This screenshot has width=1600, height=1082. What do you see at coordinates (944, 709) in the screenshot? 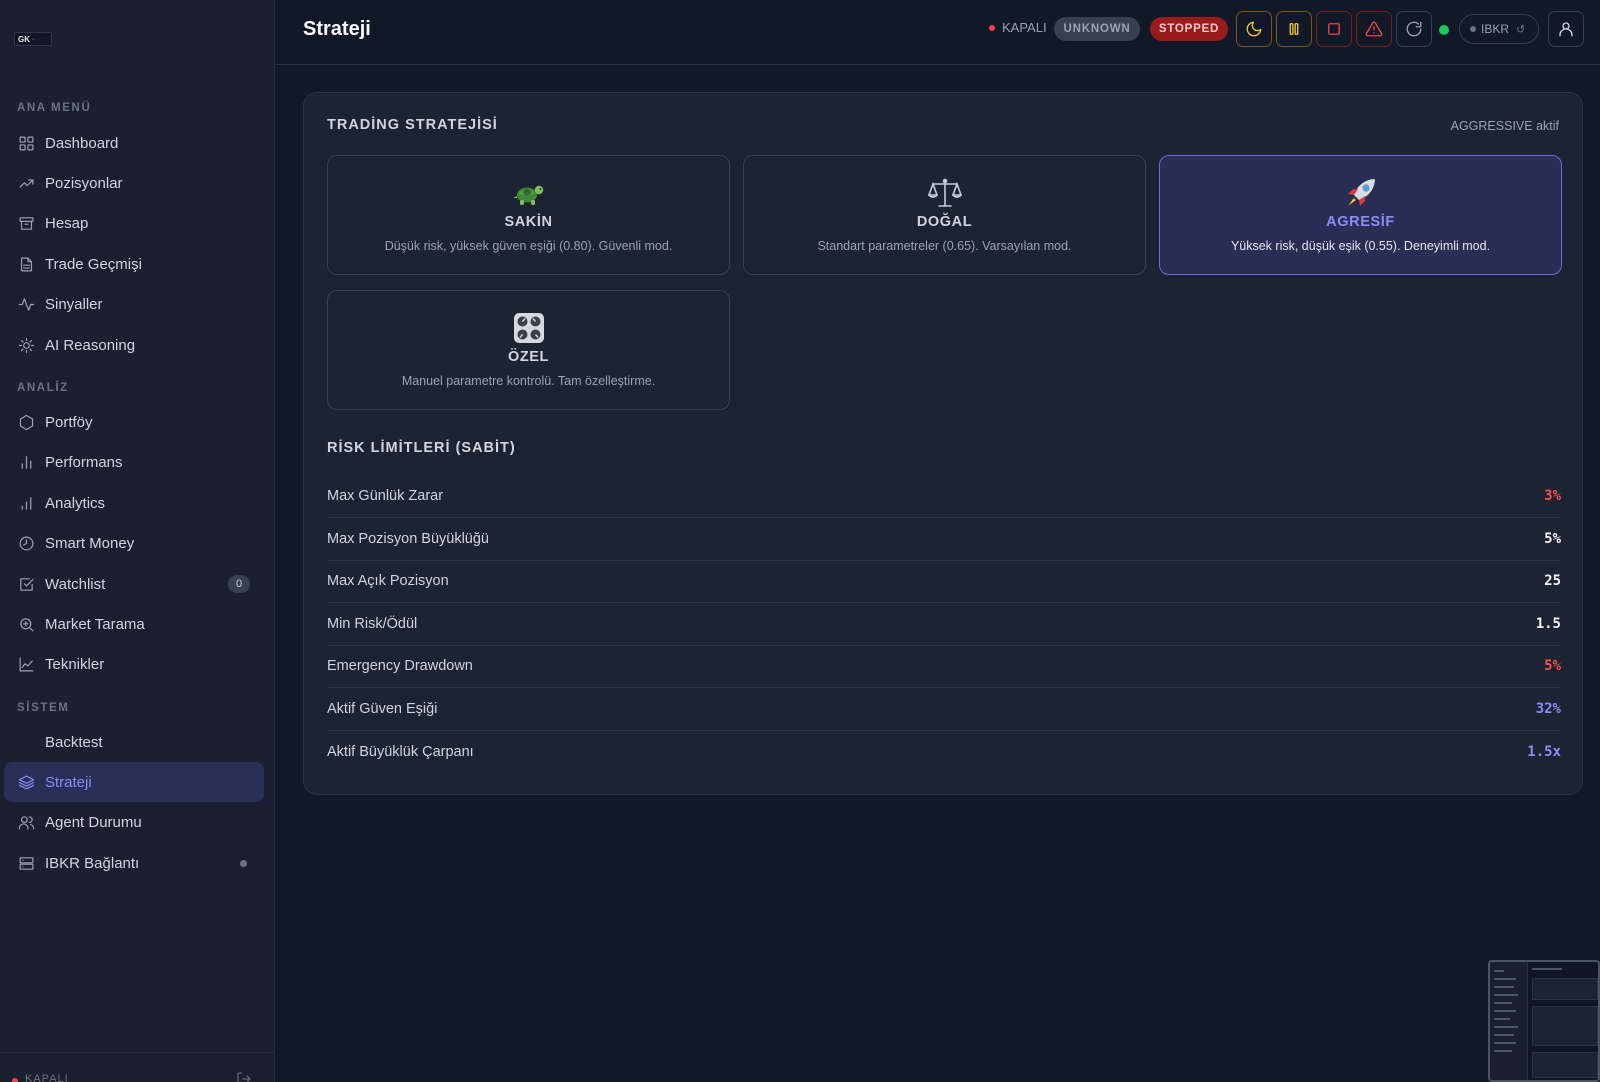
I see `risk-row-active-confidence-threshold: Aktif Güven Eşiği 32%` at bounding box center [944, 709].